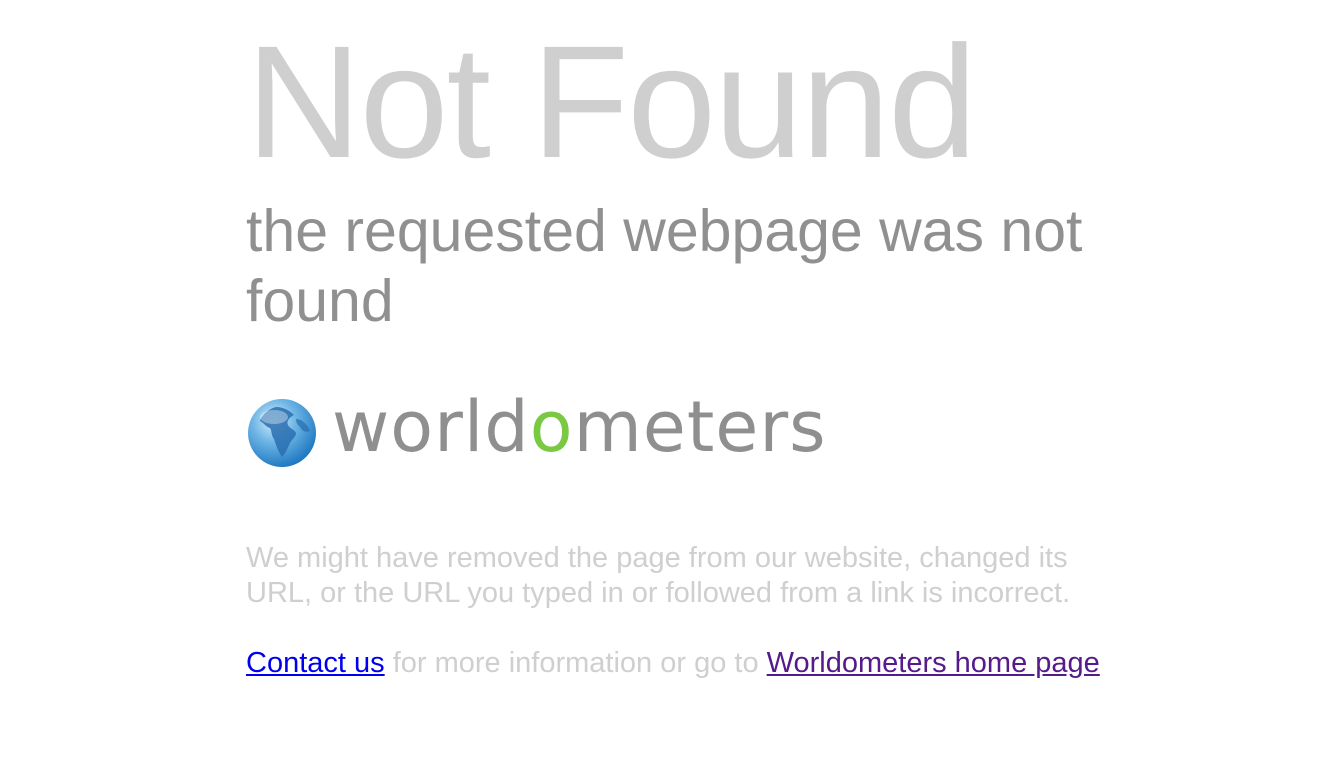  Describe the element at coordinates (933, 663) in the screenshot. I see `home-page-link: Worldometers home page` at that location.